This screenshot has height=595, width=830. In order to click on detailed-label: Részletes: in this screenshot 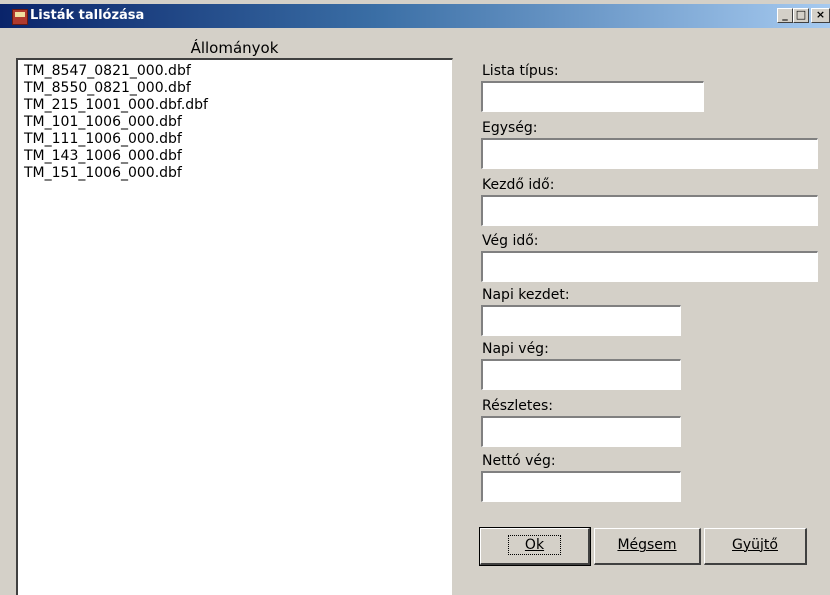, I will do `click(517, 406)`.